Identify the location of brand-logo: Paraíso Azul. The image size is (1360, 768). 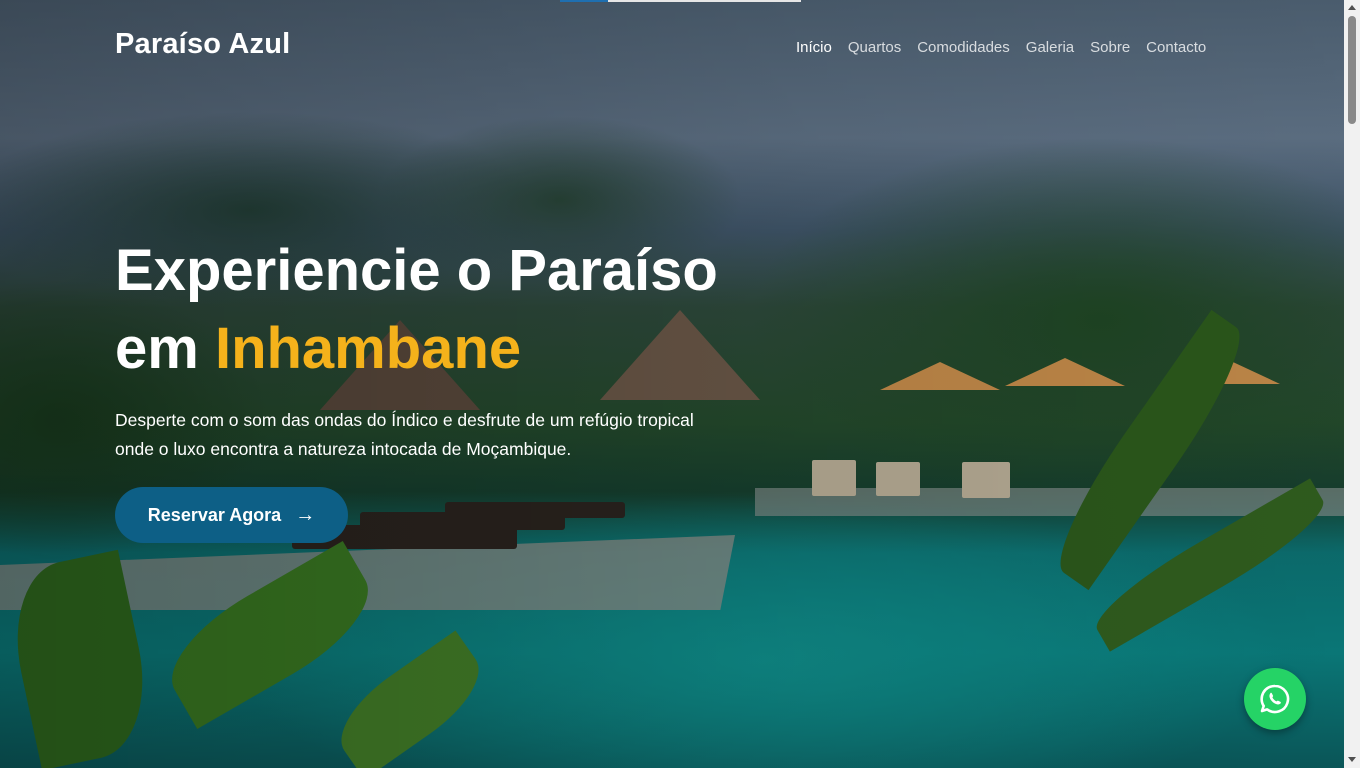
(202, 44).